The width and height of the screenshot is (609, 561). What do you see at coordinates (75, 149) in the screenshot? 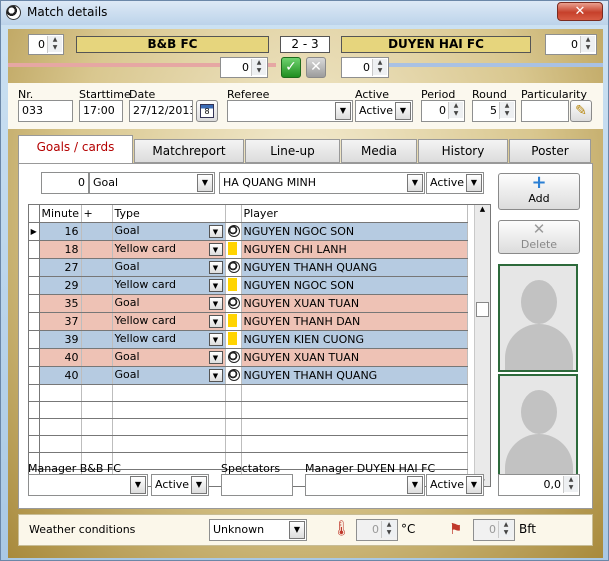
I see `tab-goals-cards: Goals / cards` at bounding box center [75, 149].